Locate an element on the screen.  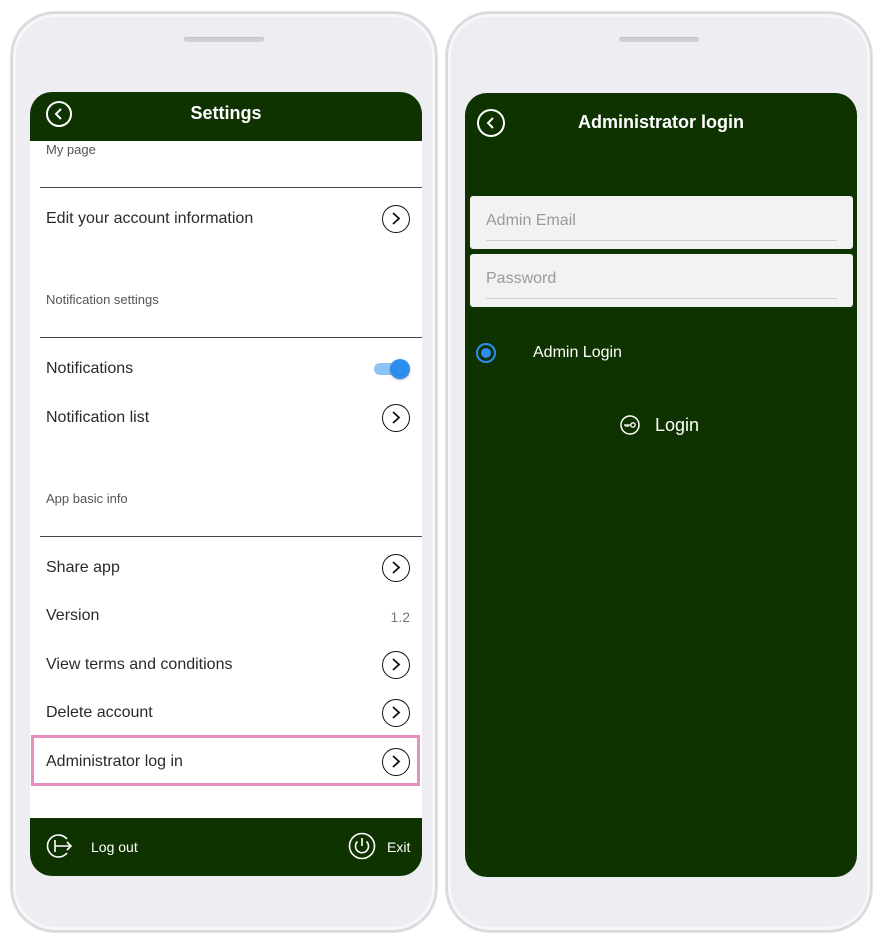
power-icon is located at coordinates (362, 846).